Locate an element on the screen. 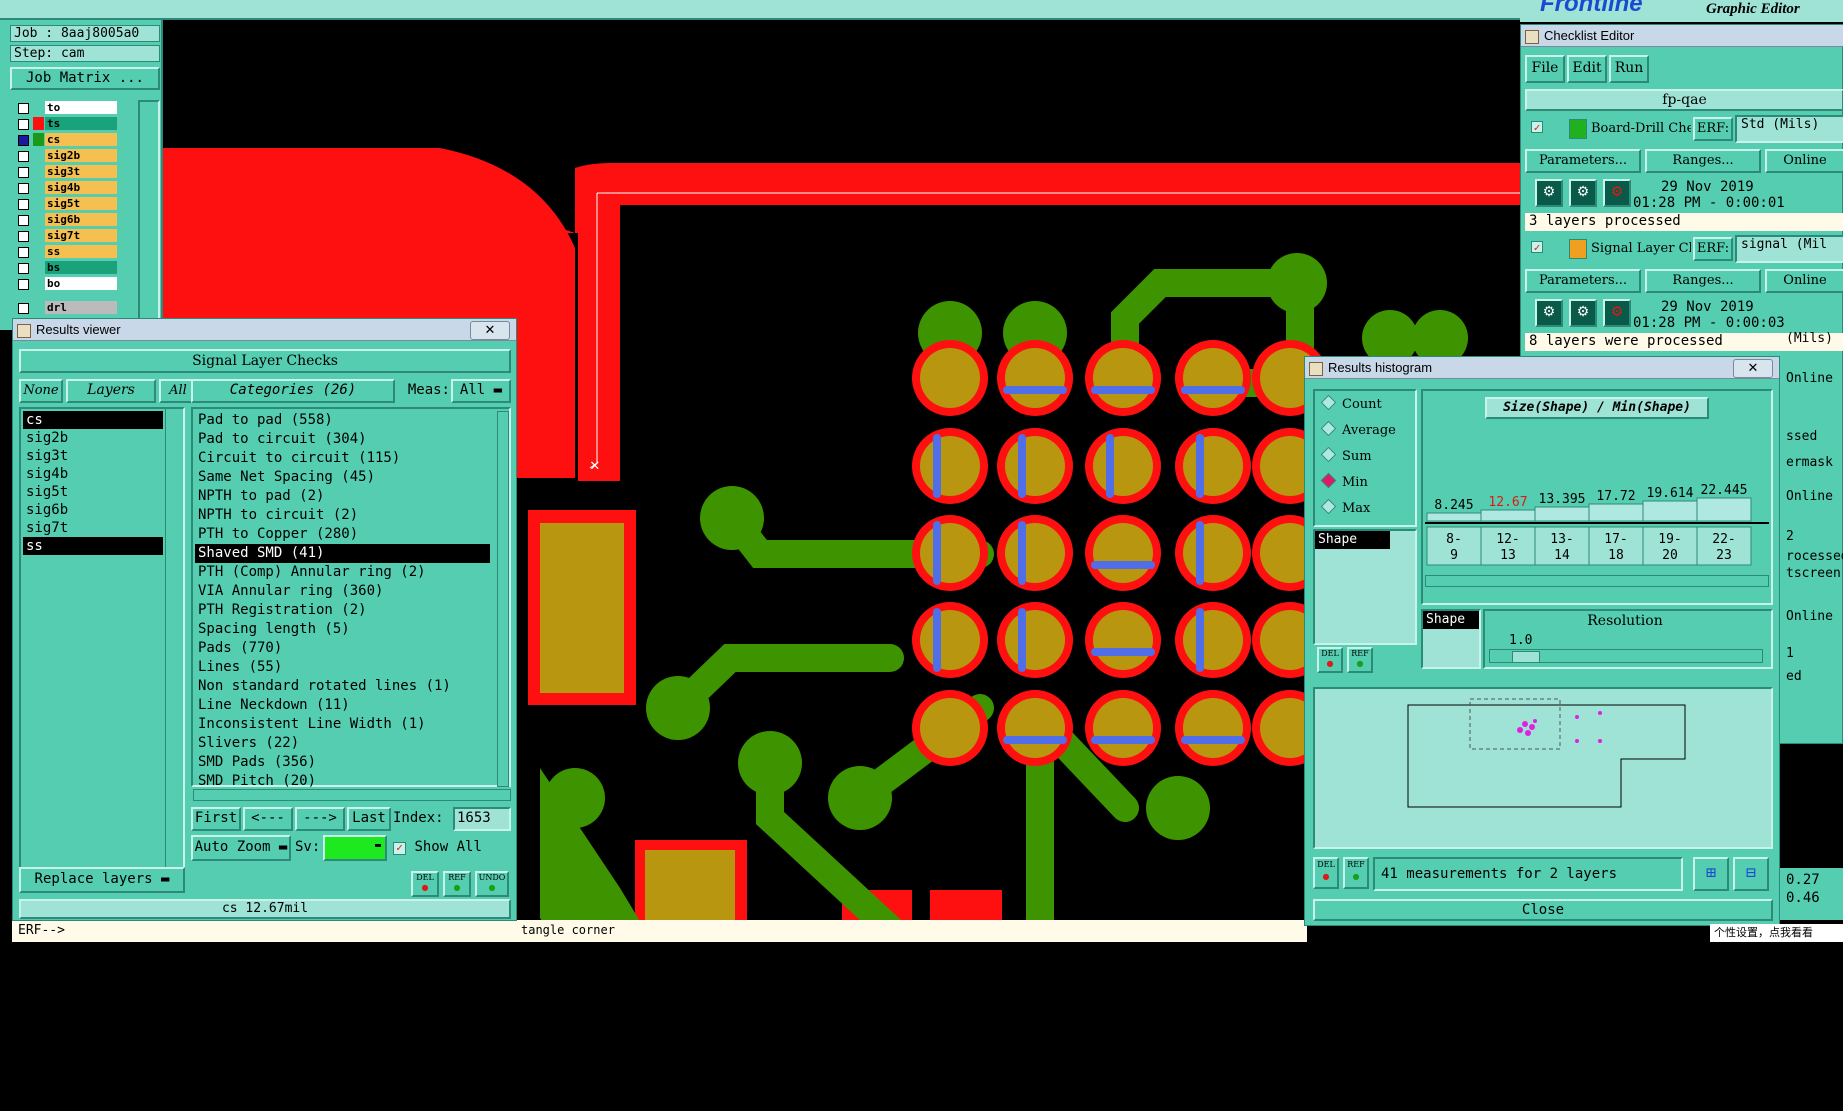 The width and height of the screenshot is (1843, 1111). erf-button: ERF: is located at coordinates (1713, 249).